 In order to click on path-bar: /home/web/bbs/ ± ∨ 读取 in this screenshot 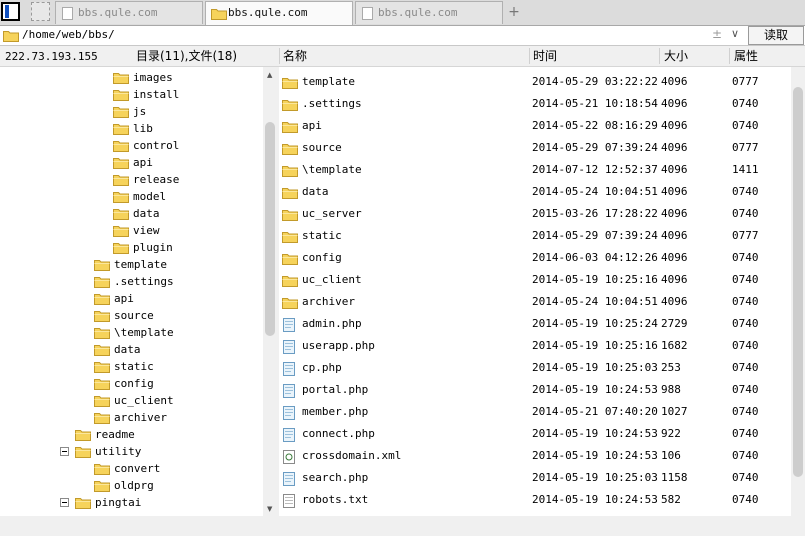, I will do `click(402, 36)`.